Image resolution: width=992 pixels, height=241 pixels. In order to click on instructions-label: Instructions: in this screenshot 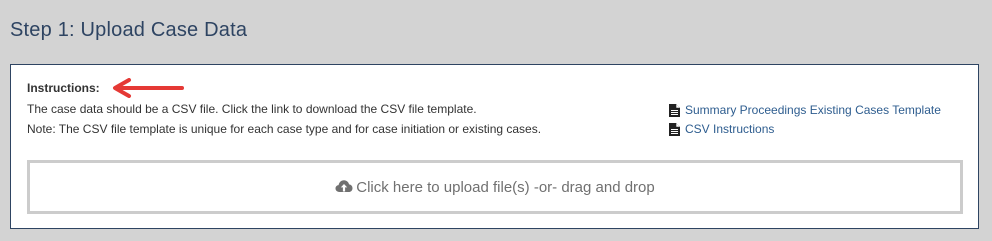, I will do `click(63, 88)`.